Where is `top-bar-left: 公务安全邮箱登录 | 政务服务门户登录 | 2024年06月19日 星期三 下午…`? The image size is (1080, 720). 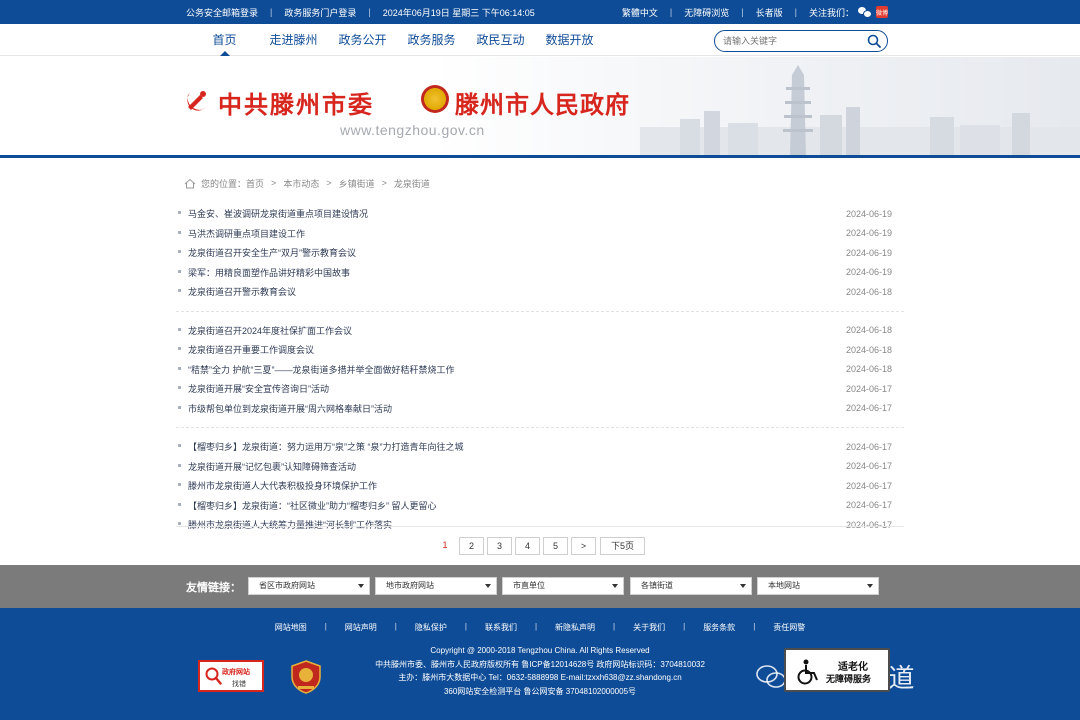
top-bar-left: 公务安全邮箱登录 | 政务服务门户登录 | 2024年06月19日 星期三 下午… is located at coordinates (360, 12).